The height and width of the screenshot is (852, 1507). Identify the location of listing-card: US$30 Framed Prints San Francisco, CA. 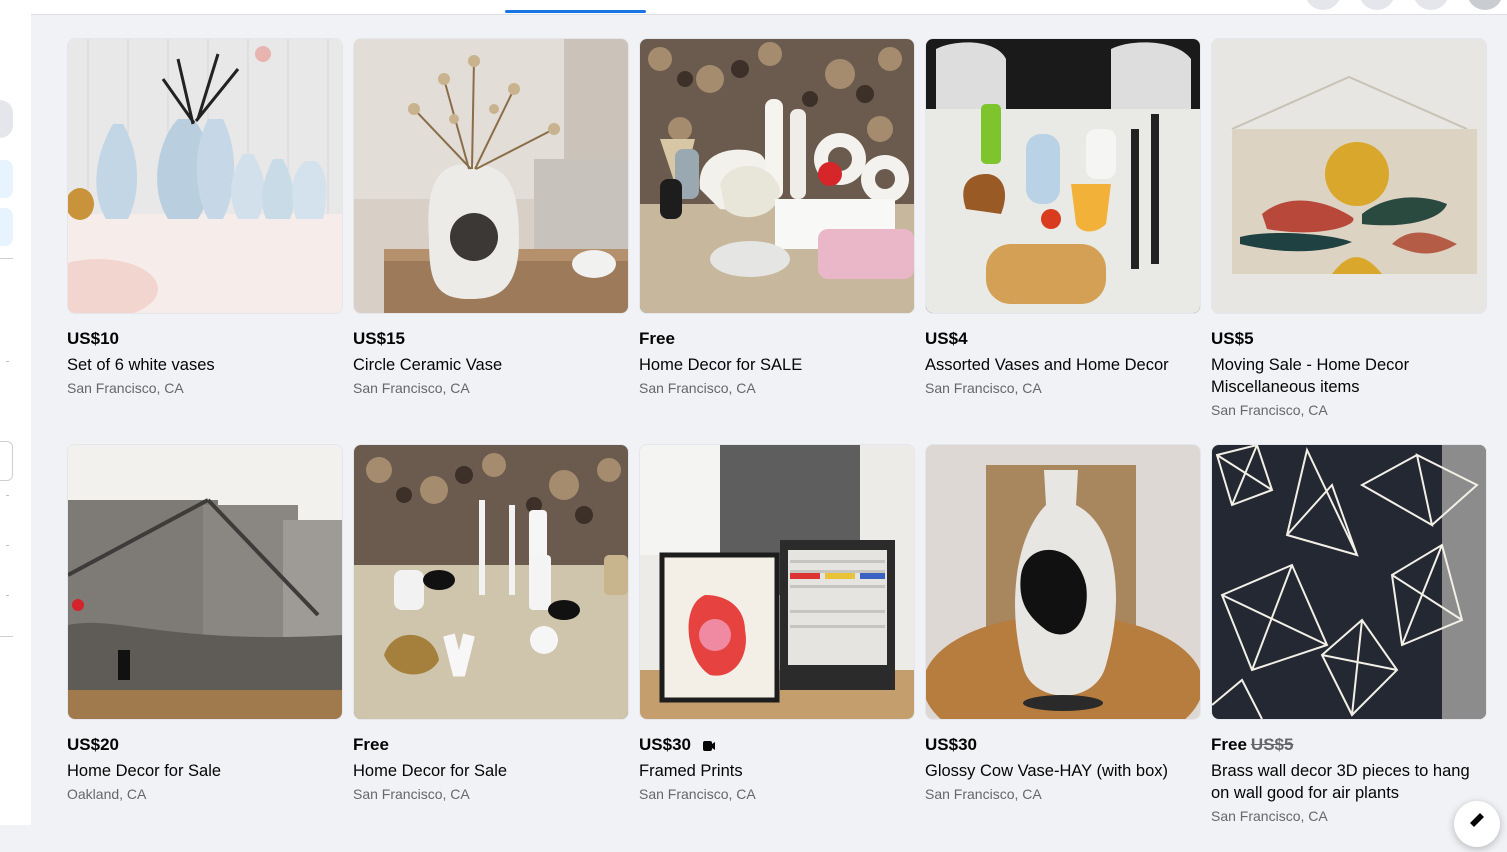
(777, 624).